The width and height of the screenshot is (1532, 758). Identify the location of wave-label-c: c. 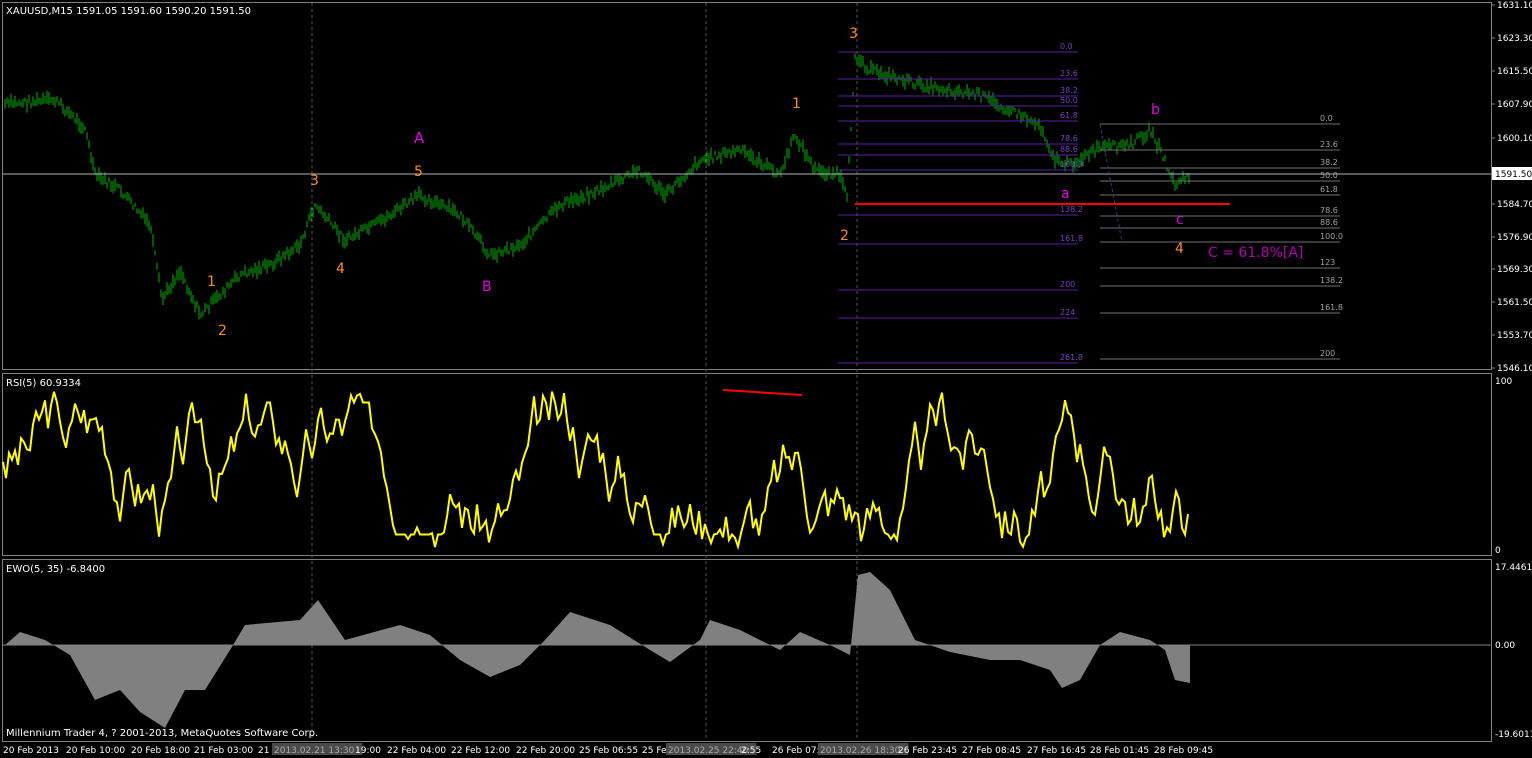
(1180, 220).